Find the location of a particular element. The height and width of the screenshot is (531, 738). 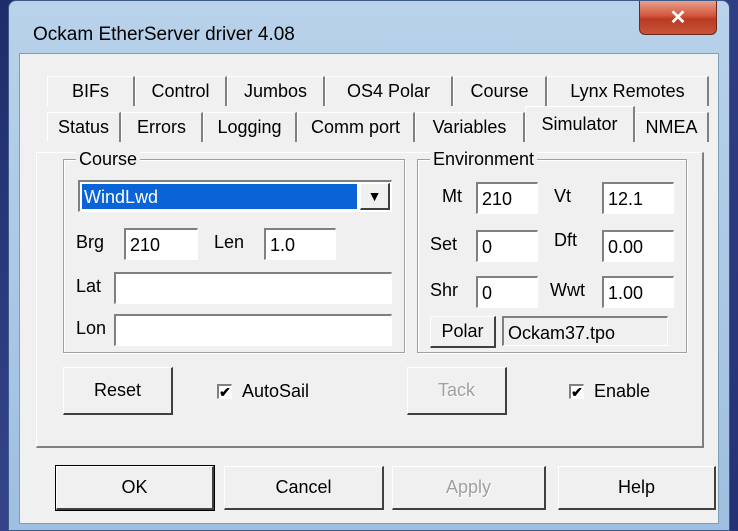

wwt-input: 1.00 is located at coordinates (638, 292).